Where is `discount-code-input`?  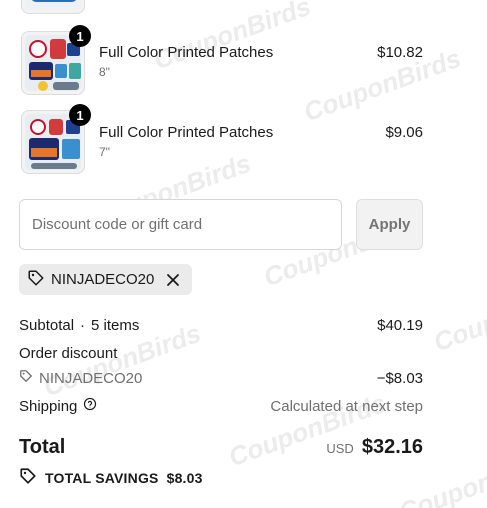
discount-code-input is located at coordinates (180, 224).